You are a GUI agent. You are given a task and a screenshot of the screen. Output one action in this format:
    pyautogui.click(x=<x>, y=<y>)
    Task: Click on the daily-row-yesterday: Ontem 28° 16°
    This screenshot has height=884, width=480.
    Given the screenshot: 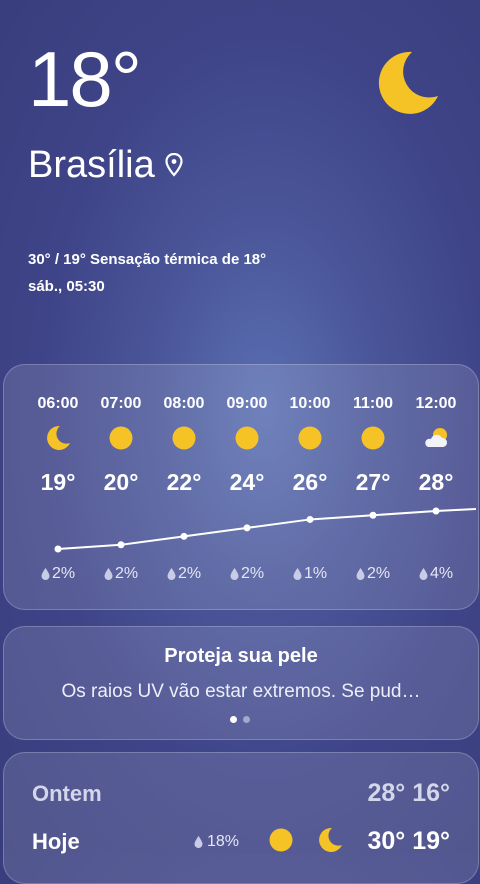 What is the action you would take?
    pyautogui.click(x=241, y=793)
    